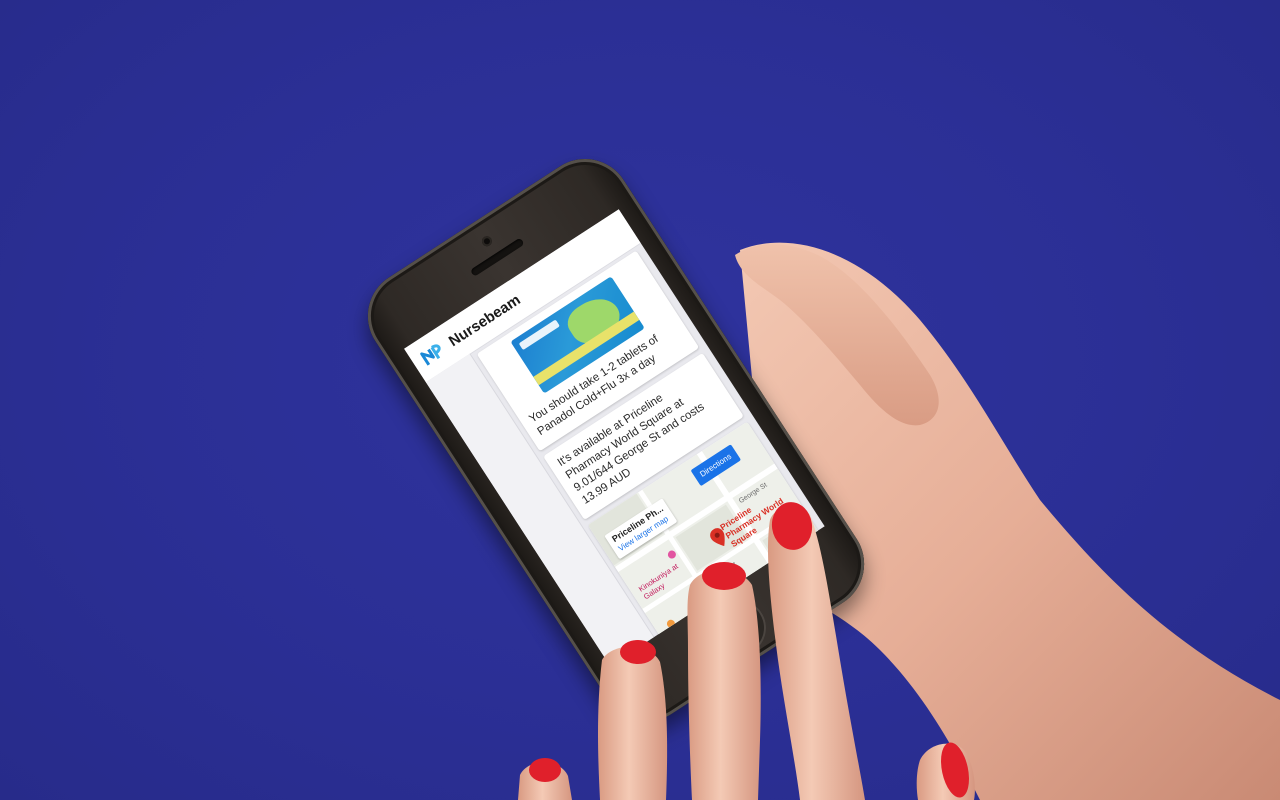 Image resolution: width=1280 pixels, height=800 pixels. What do you see at coordinates (816, 652) in the screenshot?
I see `index-finger` at bounding box center [816, 652].